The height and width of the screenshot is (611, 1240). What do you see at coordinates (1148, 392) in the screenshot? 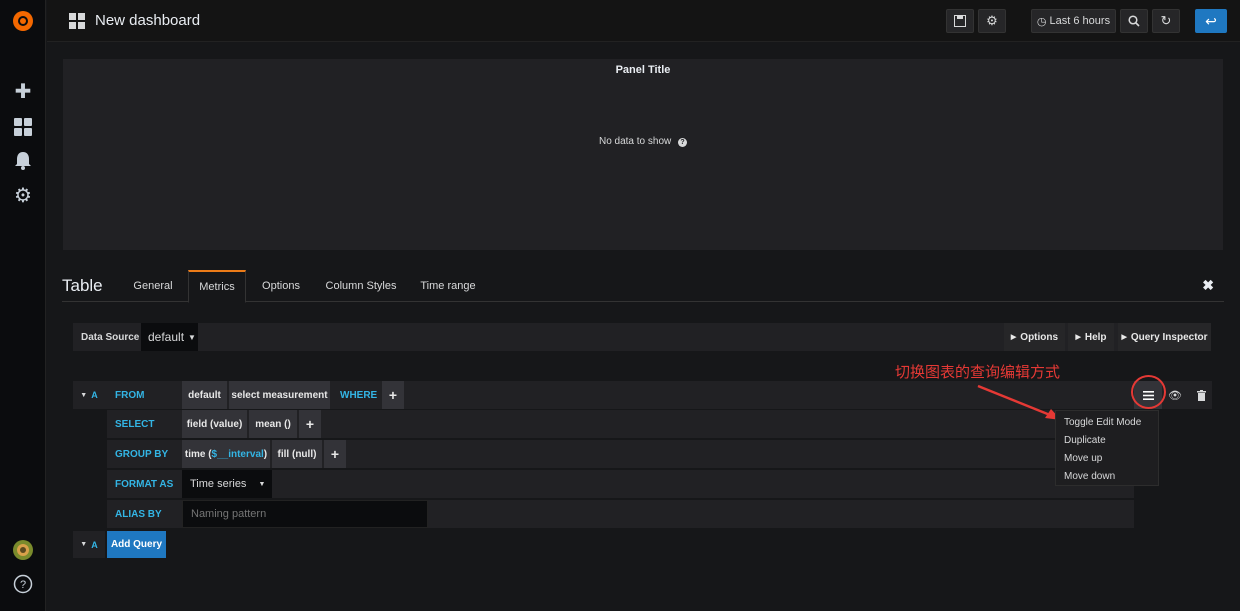
I see `annotation-circle` at bounding box center [1148, 392].